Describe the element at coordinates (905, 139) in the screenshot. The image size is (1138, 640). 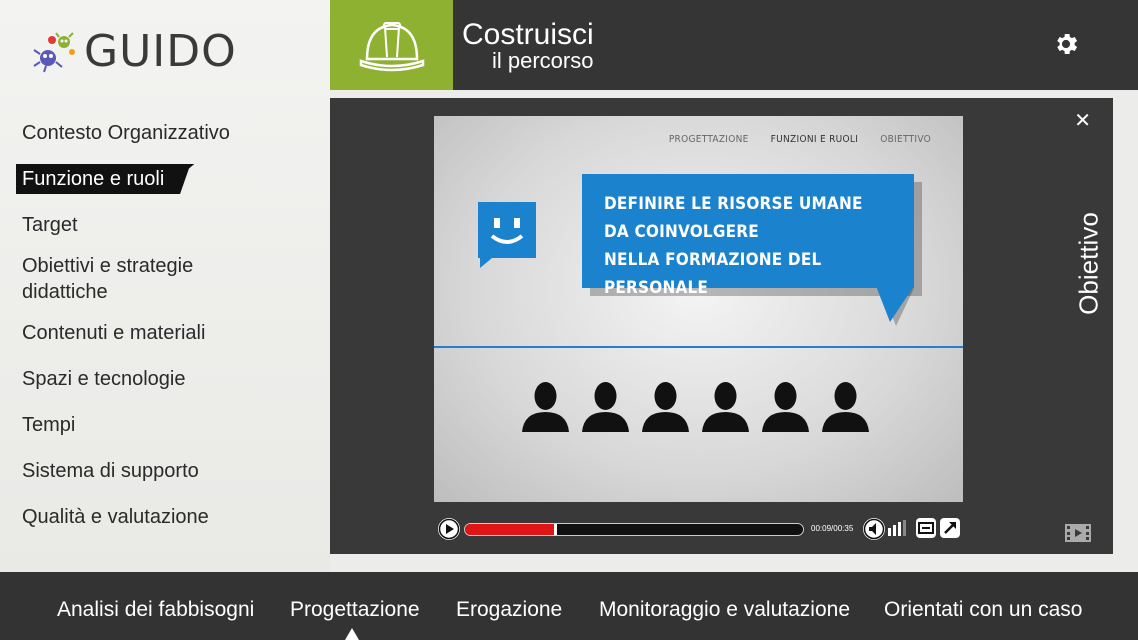
I see `video-tab: OBIETTIVO` at that location.